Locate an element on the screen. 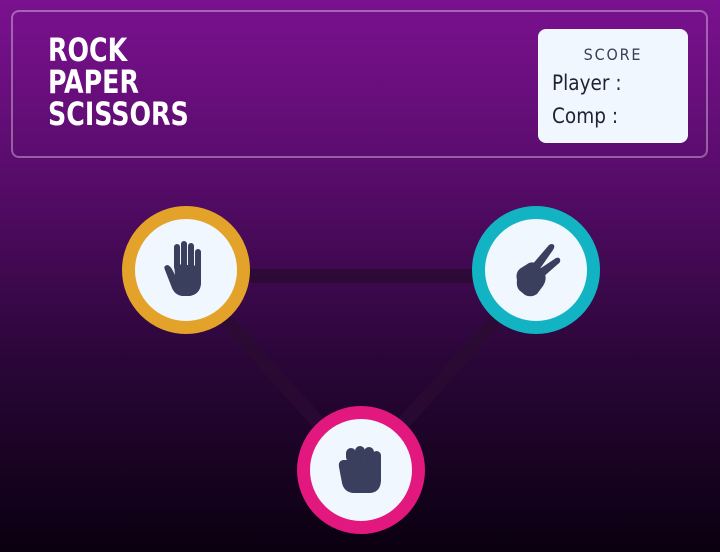 This screenshot has width=720, height=552. paper-choice-button is located at coordinates (186, 270).